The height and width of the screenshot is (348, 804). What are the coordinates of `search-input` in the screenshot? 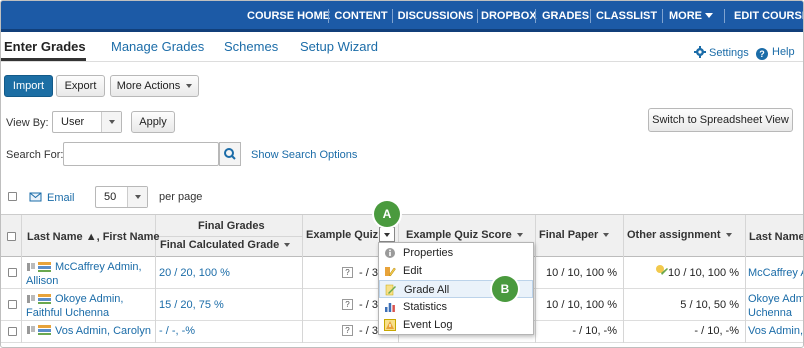 It's located at (141, 154).